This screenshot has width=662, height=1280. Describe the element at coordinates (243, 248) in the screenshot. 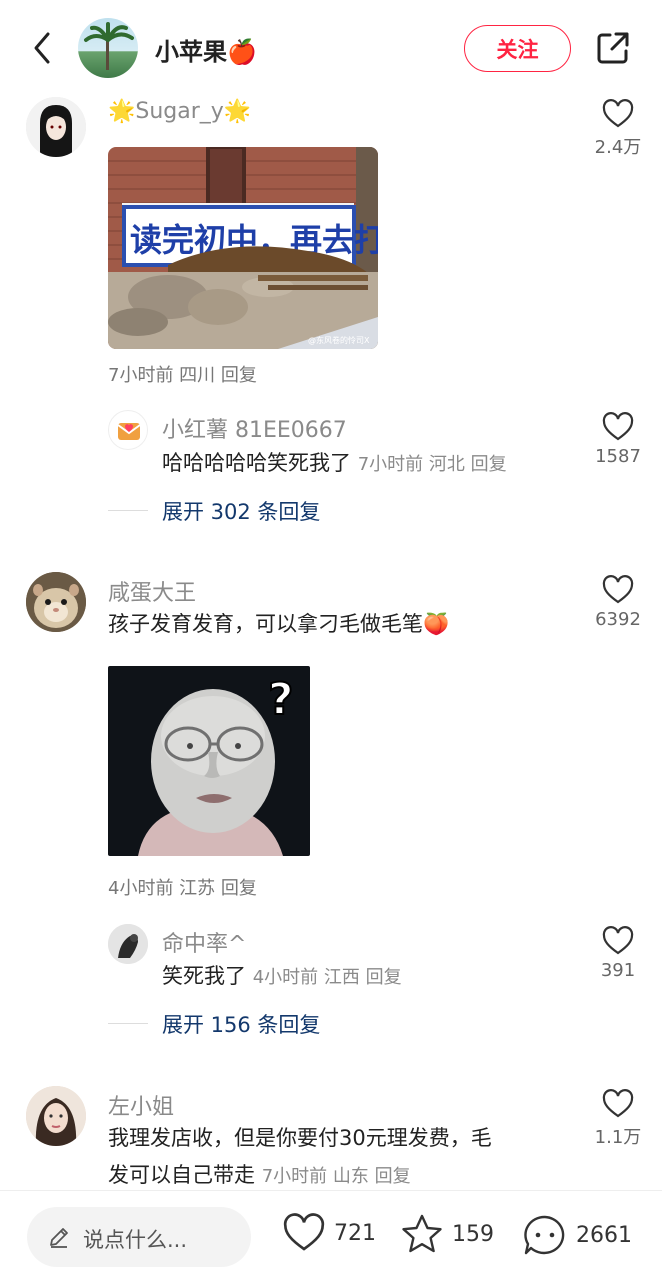

I see `comment-image-wall-slogan: 读完初中，再去打工 @东风卷的怜司X` at that location.